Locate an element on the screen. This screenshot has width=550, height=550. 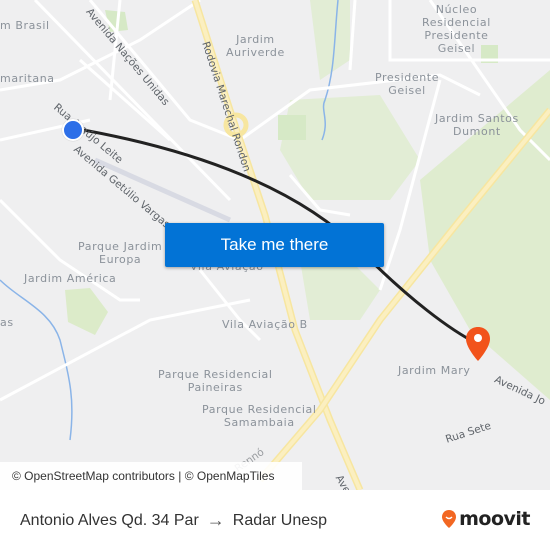
place-label-parque-jardim-europa: Parque Jardim Europa is located at coordinates (120, 253).